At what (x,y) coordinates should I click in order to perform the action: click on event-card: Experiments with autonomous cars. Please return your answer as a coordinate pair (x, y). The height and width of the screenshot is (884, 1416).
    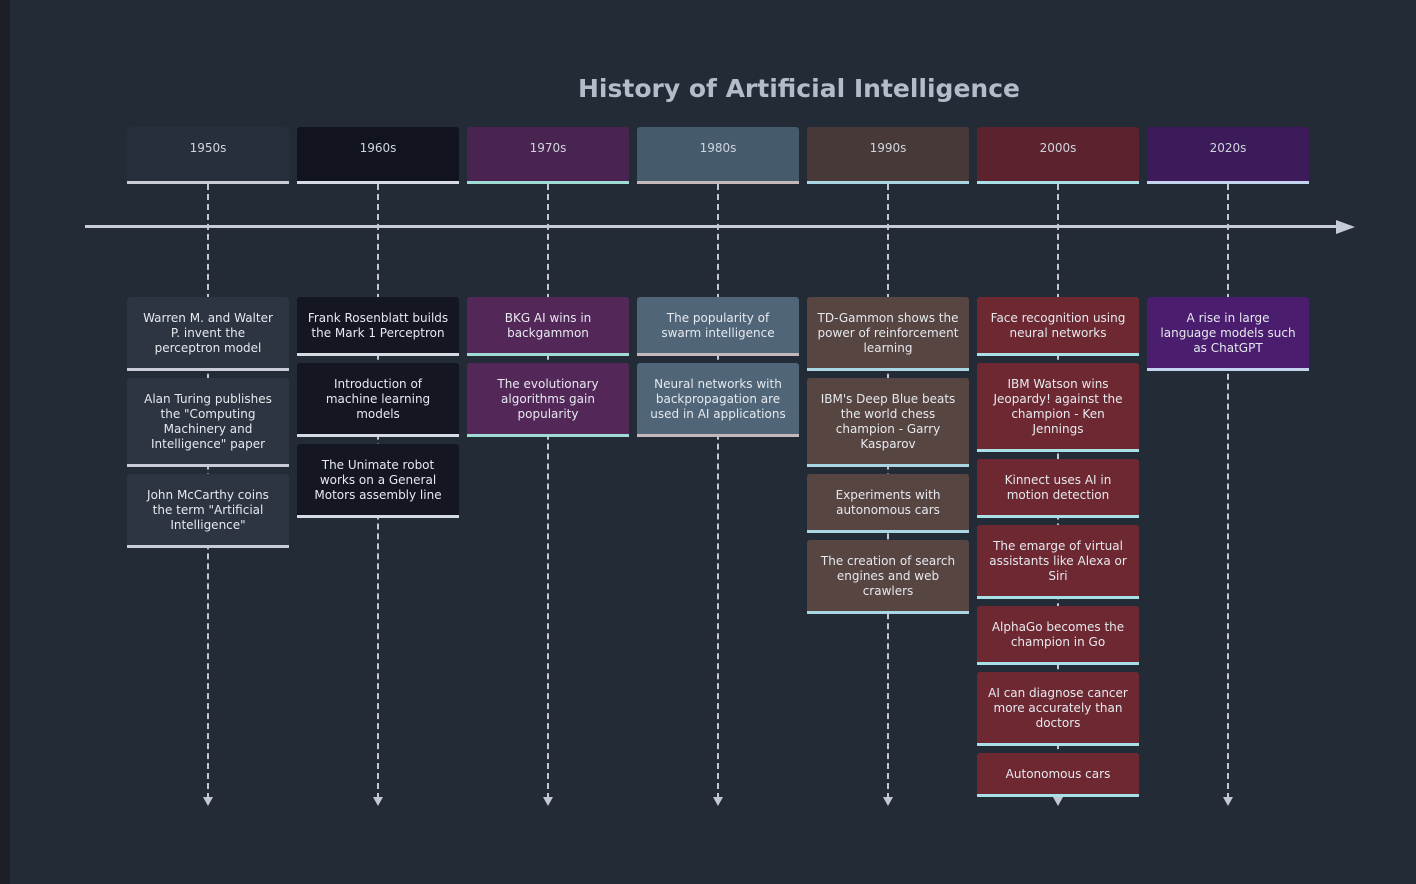
    Looking at the image, I should click on (888, 503).